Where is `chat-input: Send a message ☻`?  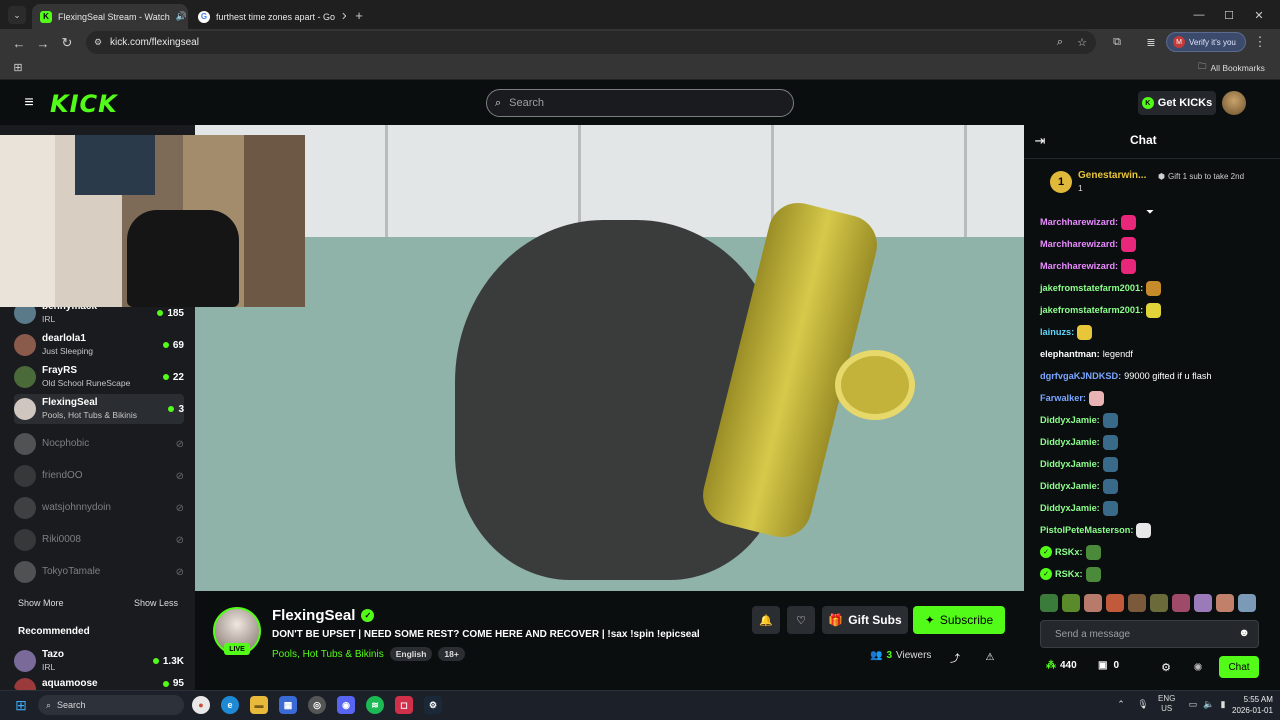 chat-input: Send a message ☻ is located at coordinates (1149, 634).